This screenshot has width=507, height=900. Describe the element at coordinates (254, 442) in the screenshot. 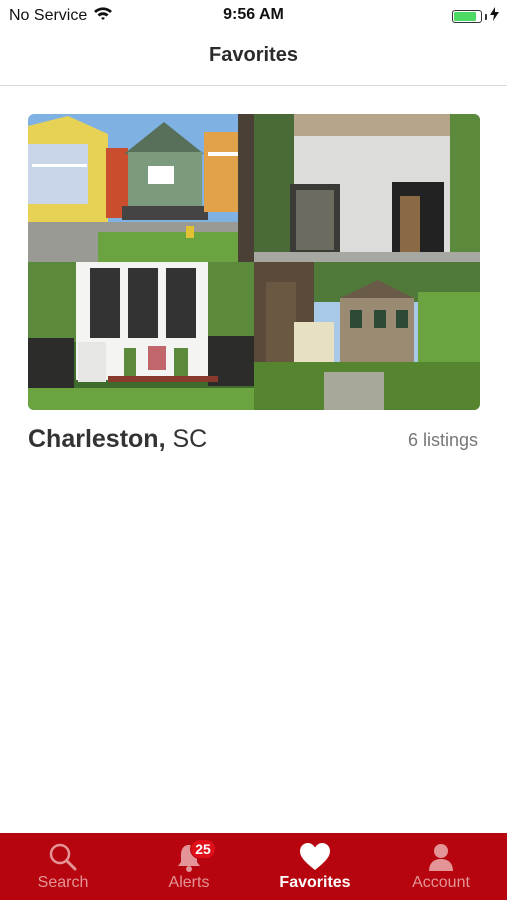

I see `favorite-group-info: Charleston, SC 6 listings` at that location.